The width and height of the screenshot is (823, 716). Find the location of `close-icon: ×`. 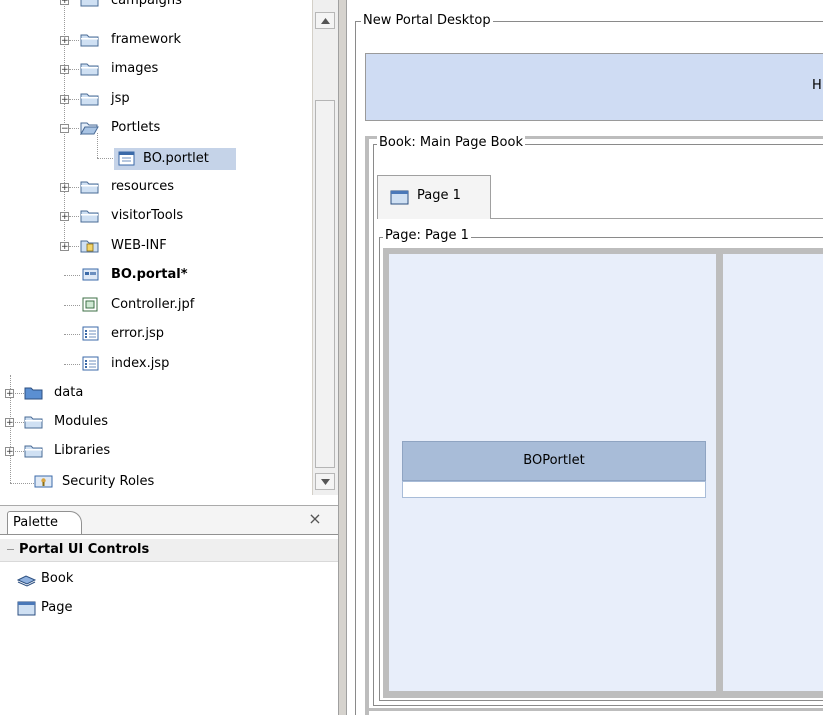

close-icon: × is located at coordinates (315, 519).